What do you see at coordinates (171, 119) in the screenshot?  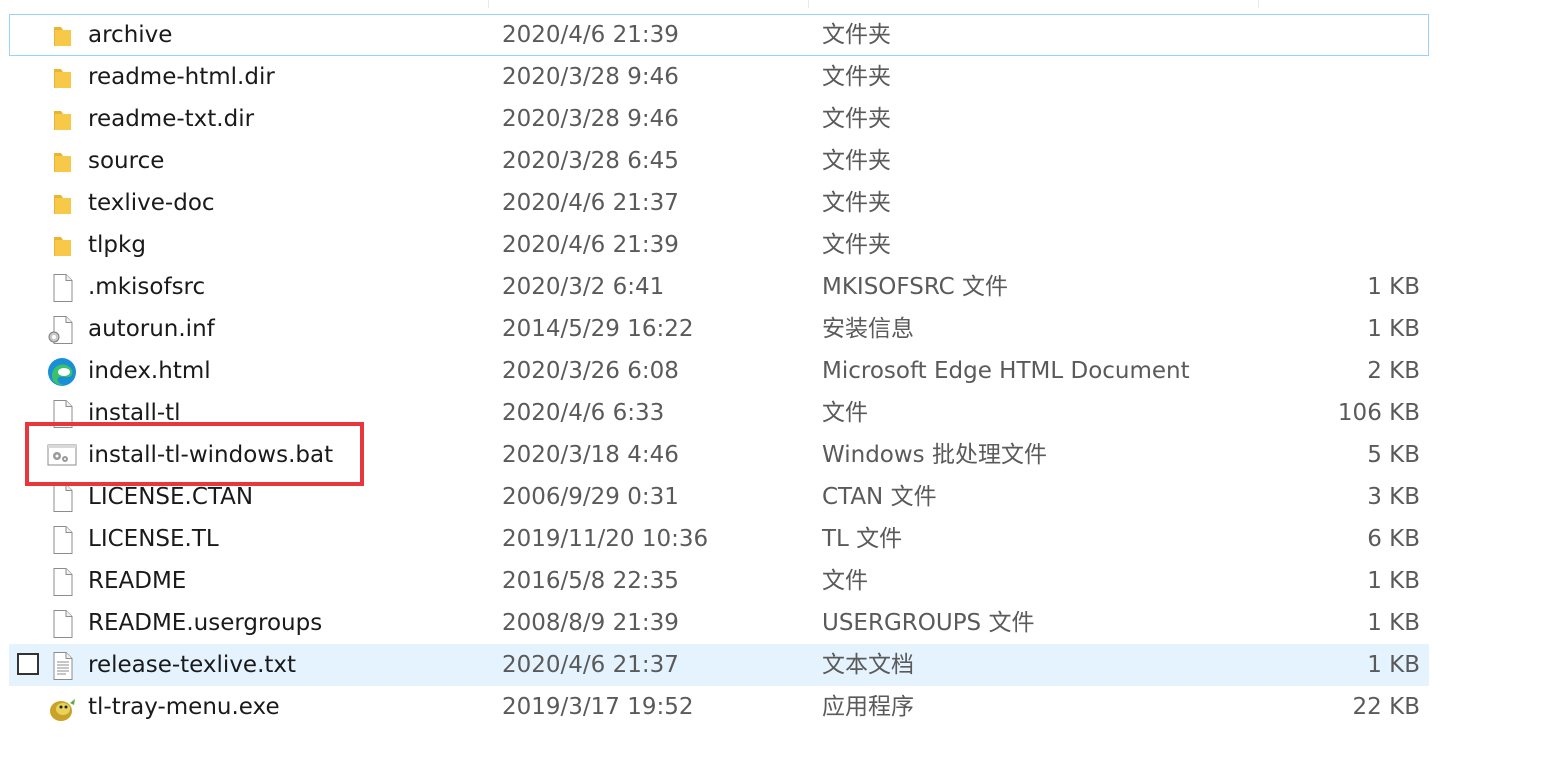 I see `file-name: readme-txt.dir` at bounding box center [171, 119].